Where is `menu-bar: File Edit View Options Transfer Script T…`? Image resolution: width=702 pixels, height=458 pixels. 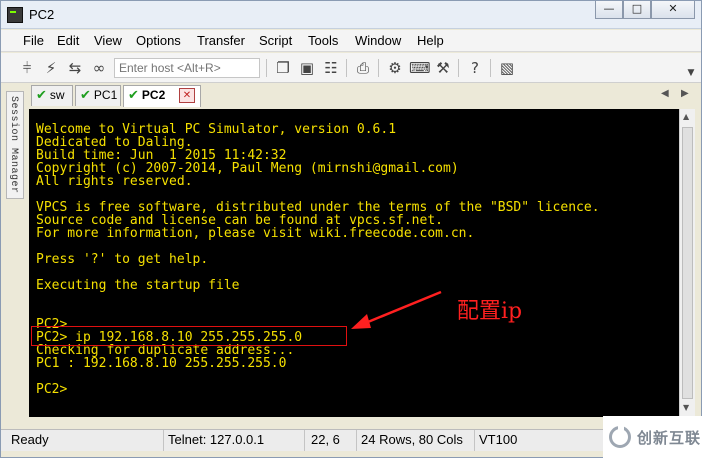 menu-bar: File Edit View Options Transfer Script T… is located at coordinates (351, 41).